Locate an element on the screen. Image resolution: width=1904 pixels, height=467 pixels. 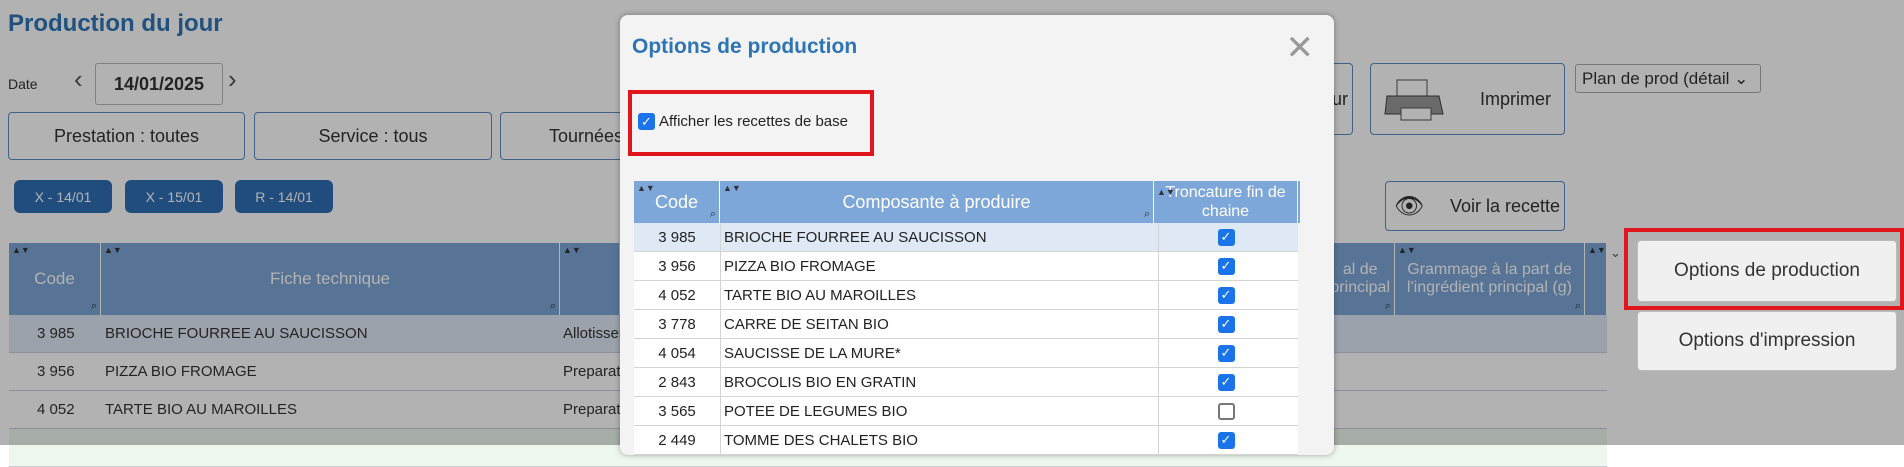
close-icon: ✕ is located at coordinates (1300, 48).